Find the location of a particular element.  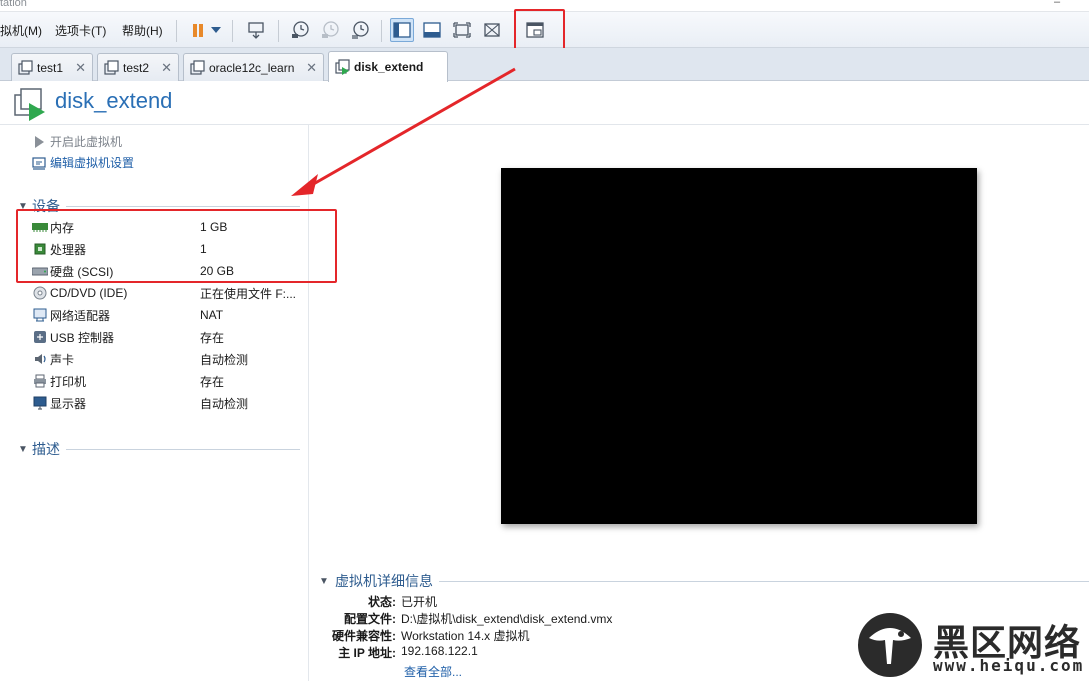

unity-button is located at coordinates (492, 30).